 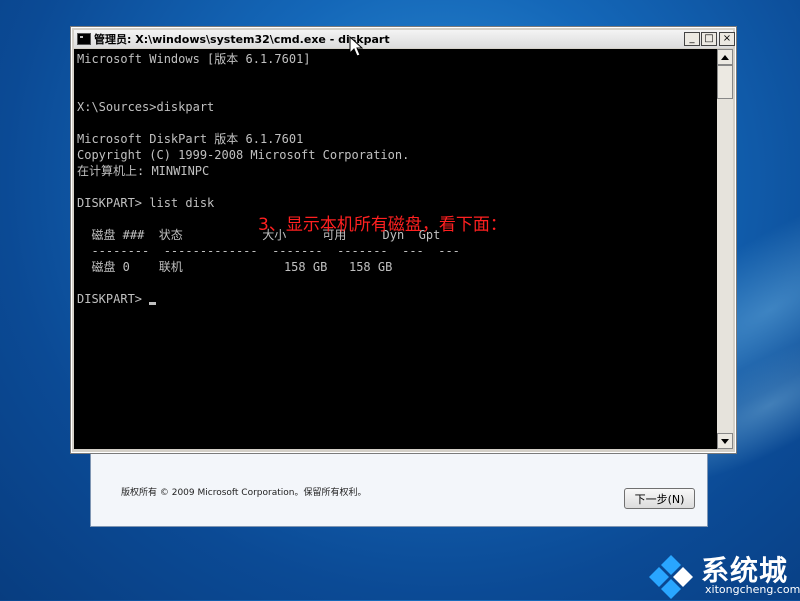 I want to click on scroll-down-button, so click(x=725, y=441).